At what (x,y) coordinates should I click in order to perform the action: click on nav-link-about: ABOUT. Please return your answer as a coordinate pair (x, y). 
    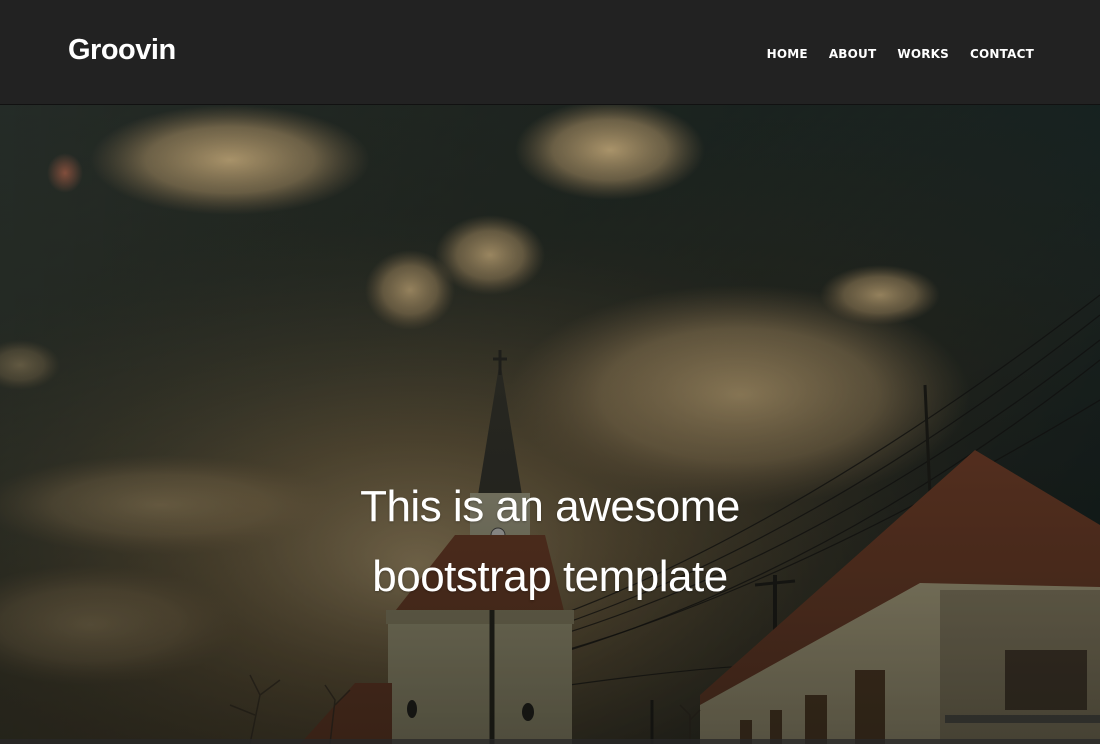
    Looking at the image, I should click on (842, 54).